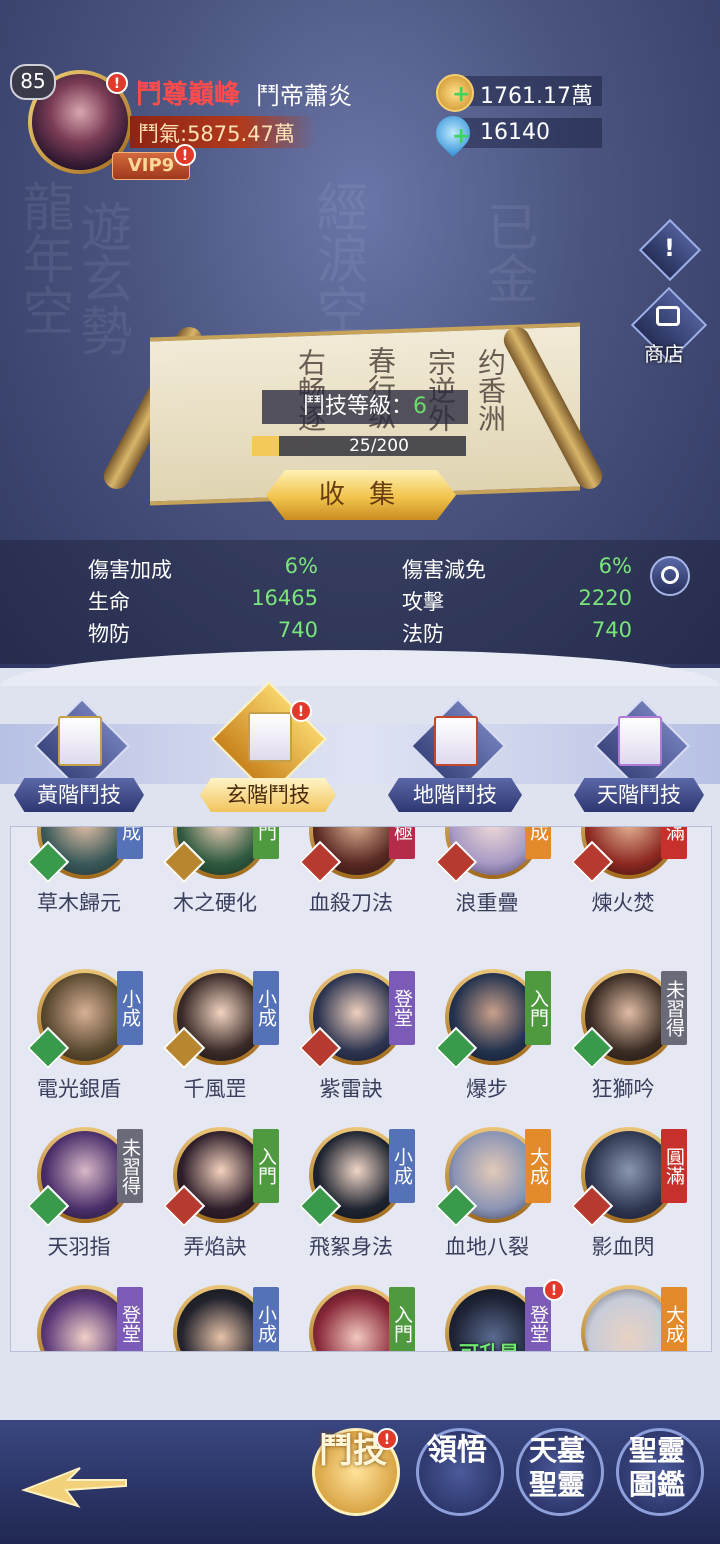  I want to click on skill-name: 弄焰訣, so click(215, 1247).